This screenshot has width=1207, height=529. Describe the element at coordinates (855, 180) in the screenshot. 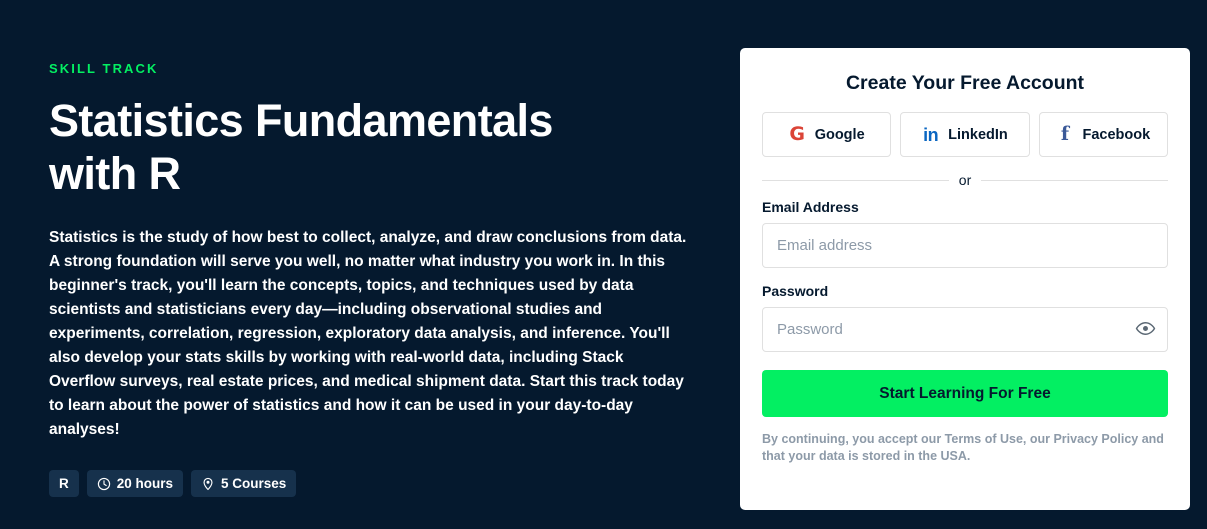

I see `divider-rule-left` at that location.